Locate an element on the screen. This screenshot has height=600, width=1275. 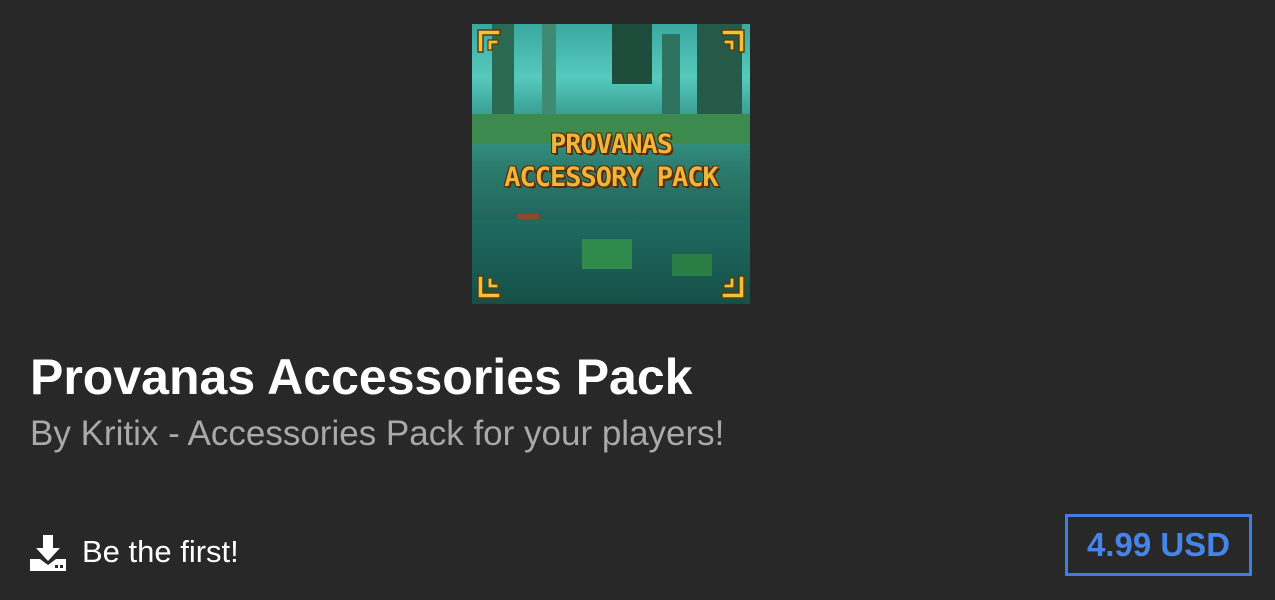
download-icon is located at coordinates (48, 553).